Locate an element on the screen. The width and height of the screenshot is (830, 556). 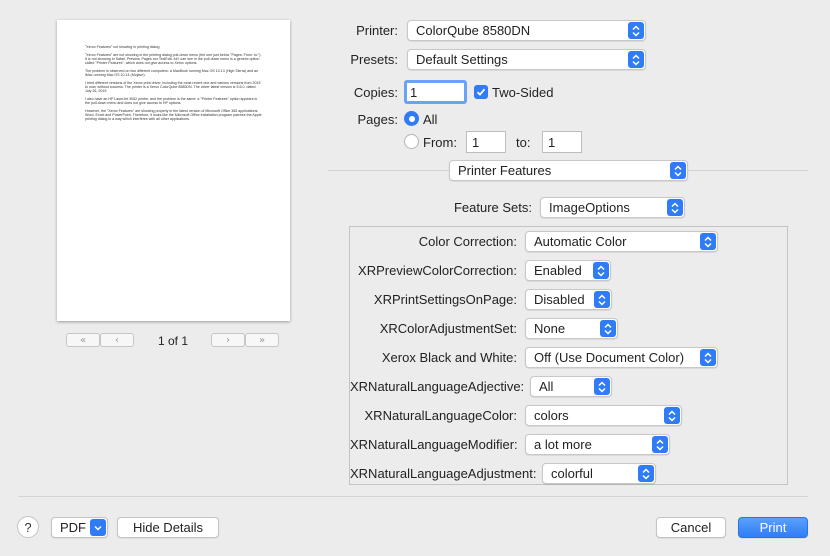
feature-label-preview-color-correction: XRPreviewColorCorrection: is located at coordinates (437, 270).